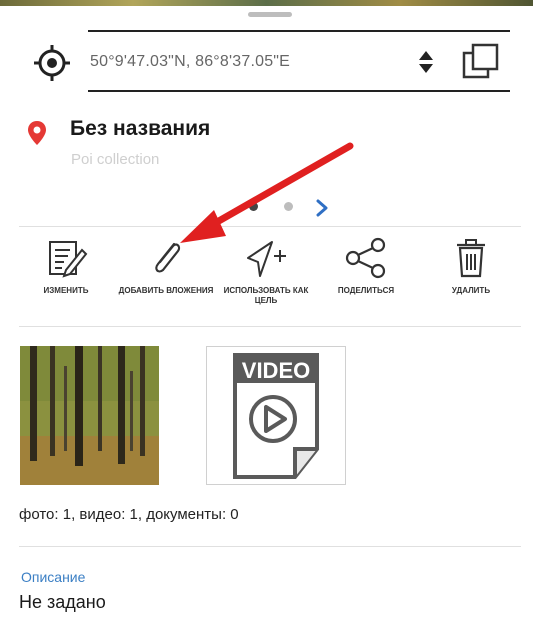 The image size is (533, 619). What do you see at coordinates (322, 210) in the screenshot?
I see `chevron-right-icon` at bounding box center [322, 210].